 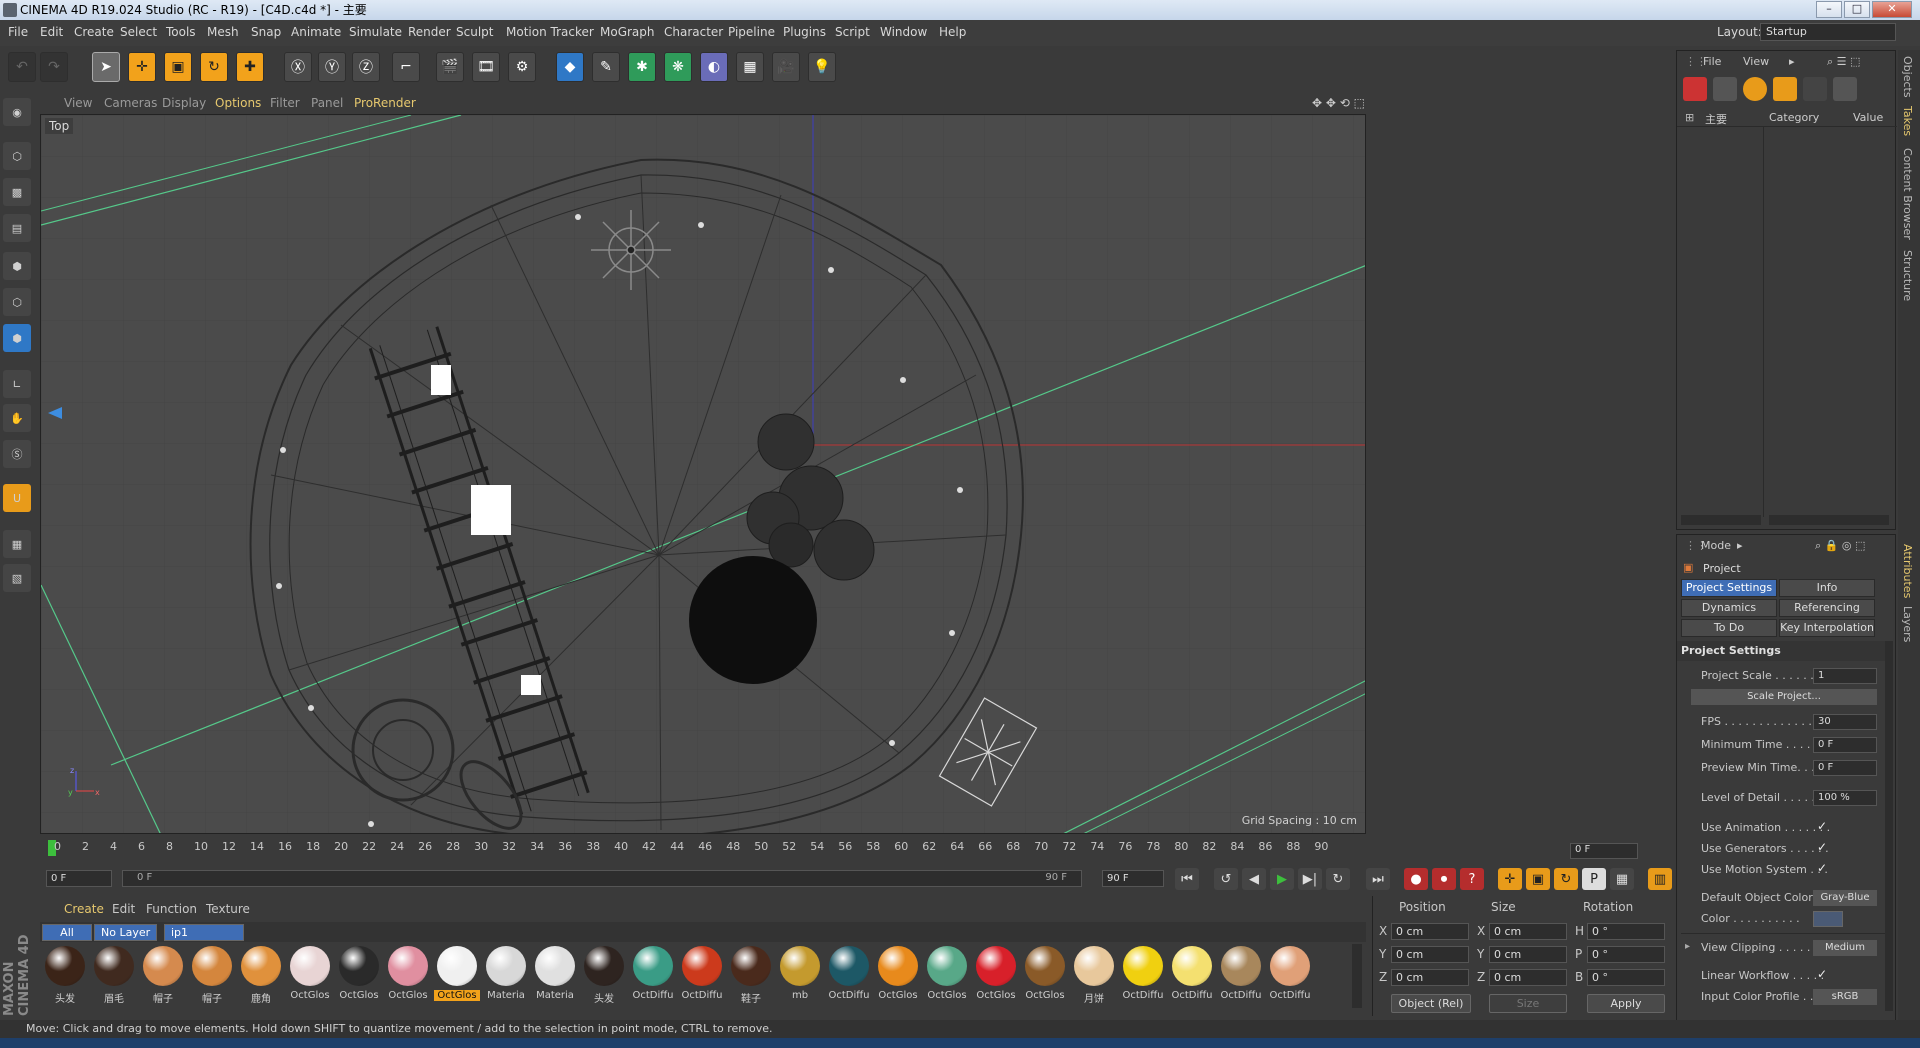 What do you see at coordinates (171, 909) in the screenshot?
I see `mat-menu-function: Function` at bounding box center [171, 909].